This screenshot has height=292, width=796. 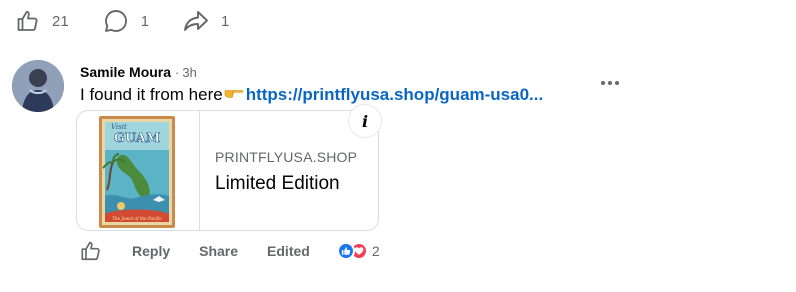 I want to click on post-stats-bar: 21 1 1, so click(x=139, y=21).